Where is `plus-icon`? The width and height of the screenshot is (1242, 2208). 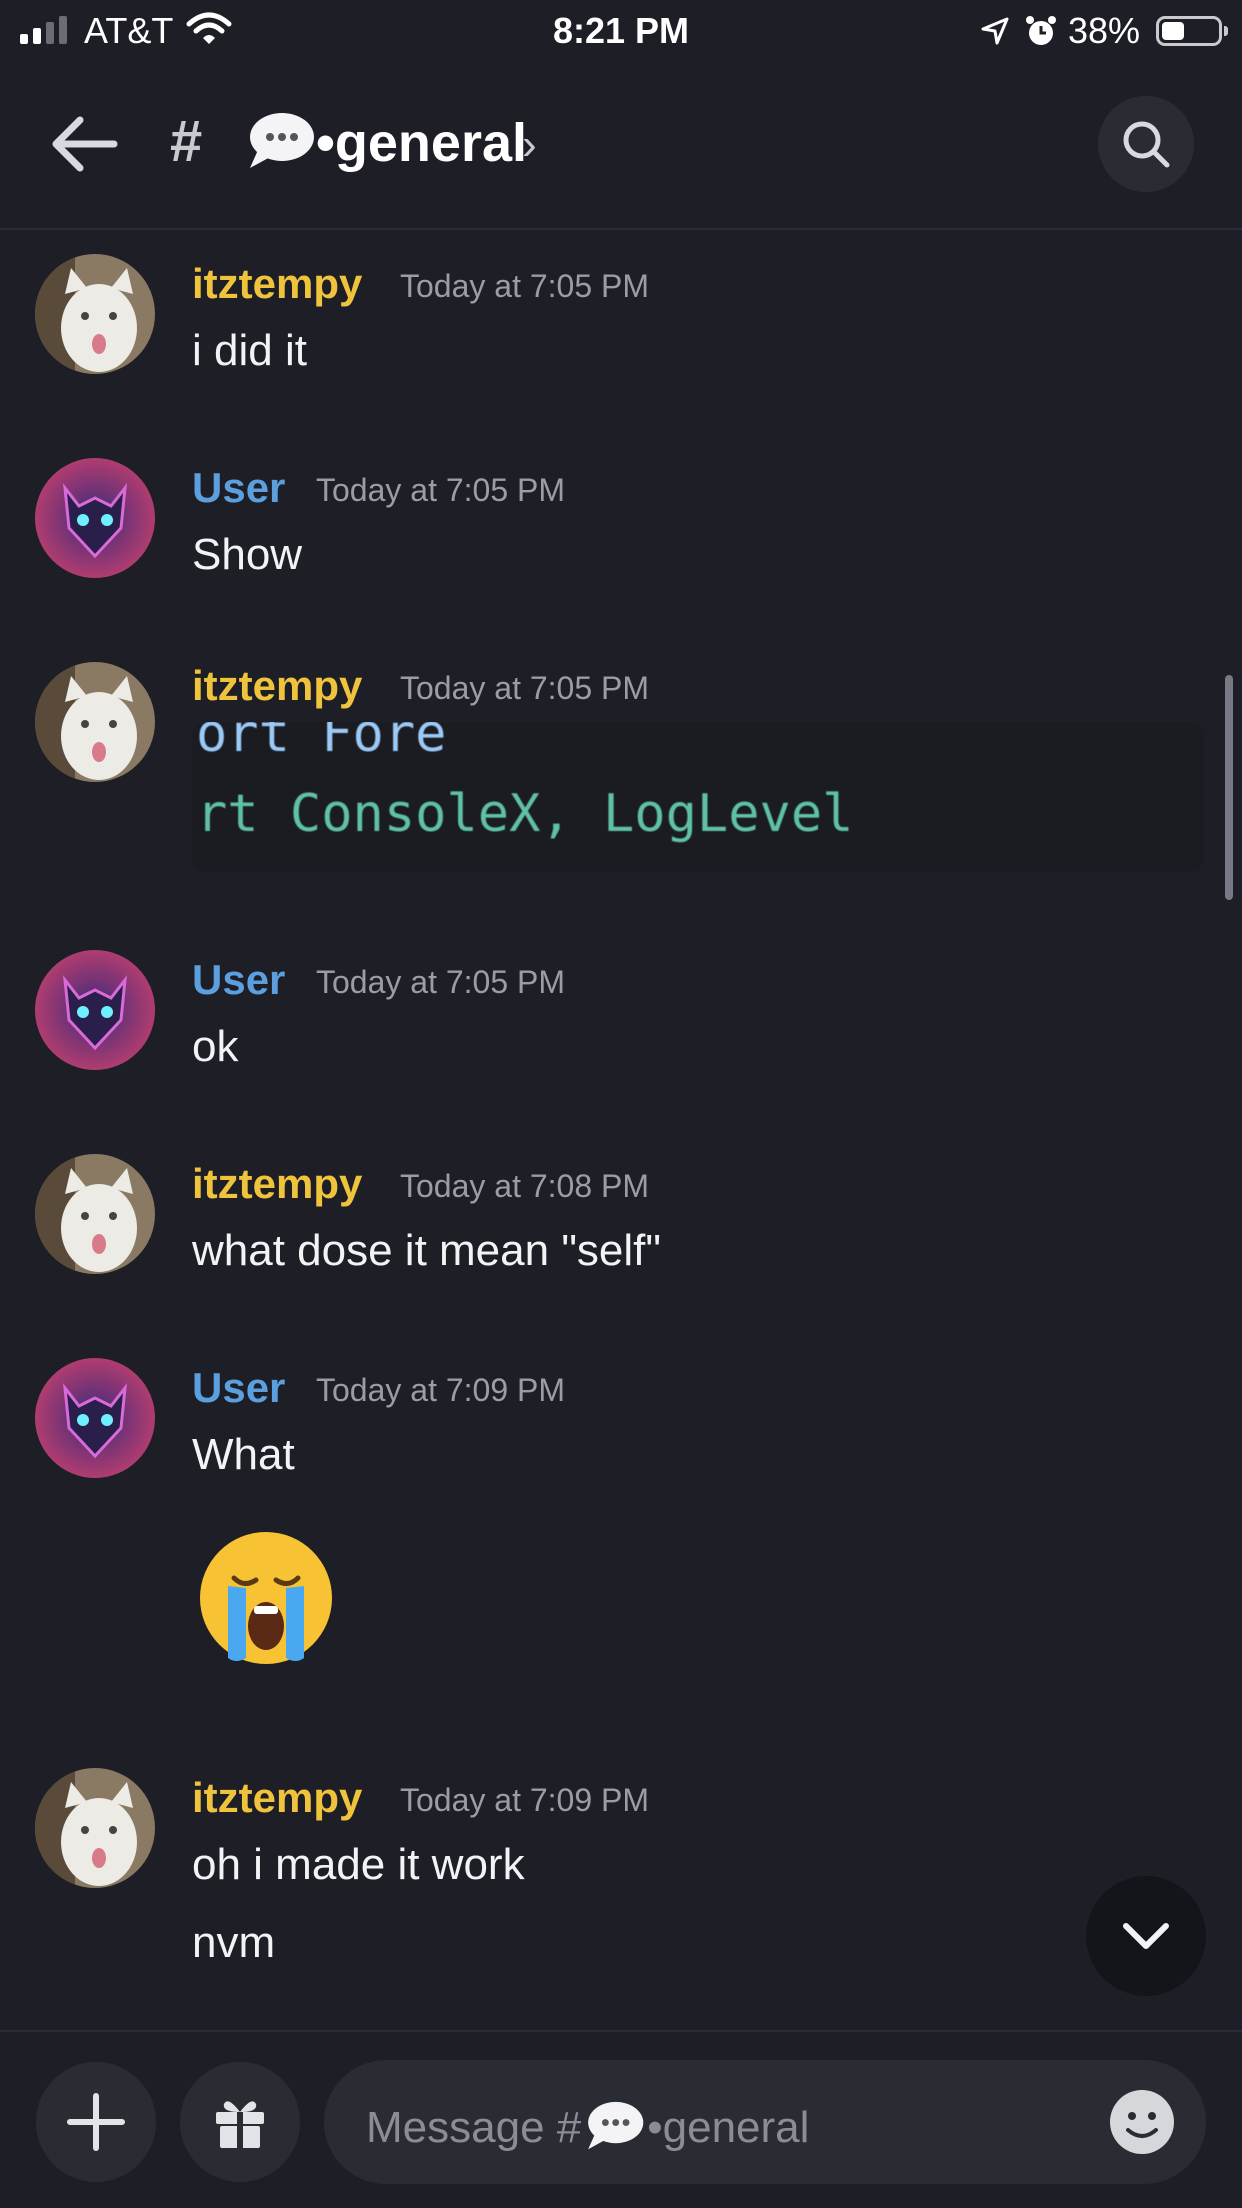 plus-icon is located at coordinates (96, 2122).